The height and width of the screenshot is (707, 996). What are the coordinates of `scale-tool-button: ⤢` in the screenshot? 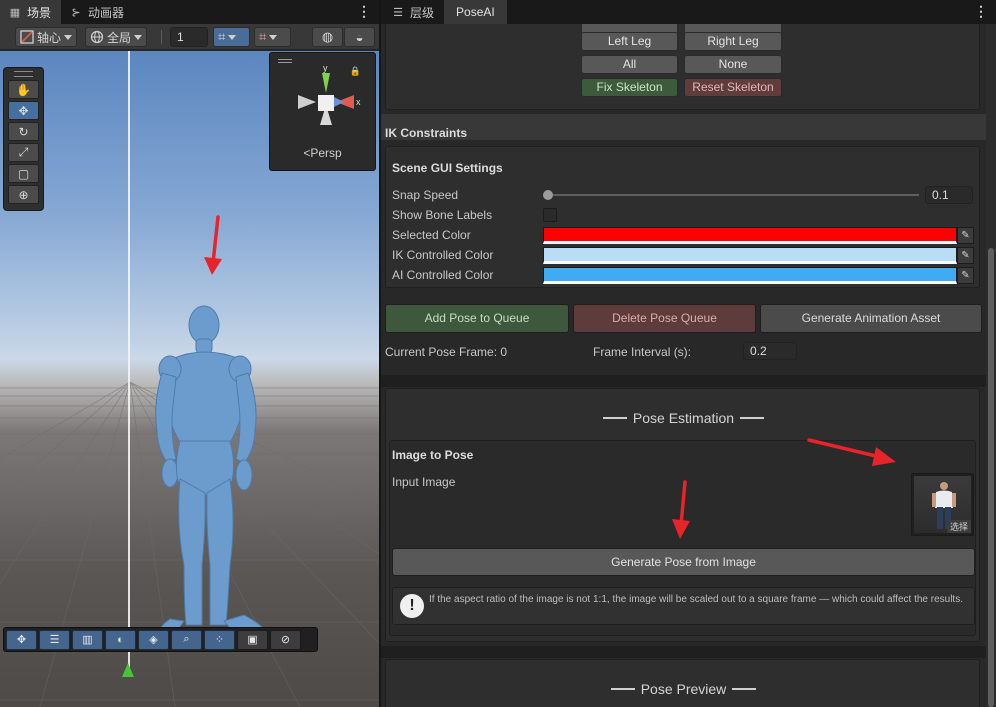 It's located at (23, 152).